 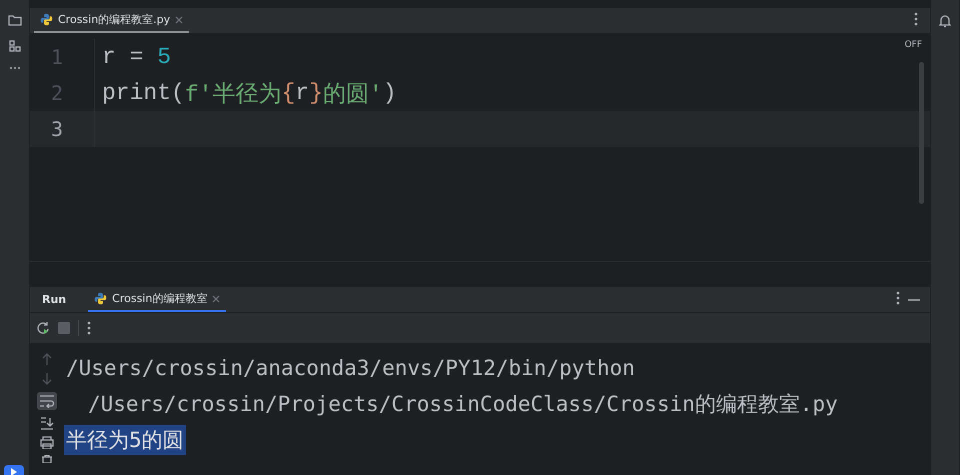 What do you see at coordinates (43, 328) in the screenshot?
I see `rerun-icon` at bounding box center [43, 328].